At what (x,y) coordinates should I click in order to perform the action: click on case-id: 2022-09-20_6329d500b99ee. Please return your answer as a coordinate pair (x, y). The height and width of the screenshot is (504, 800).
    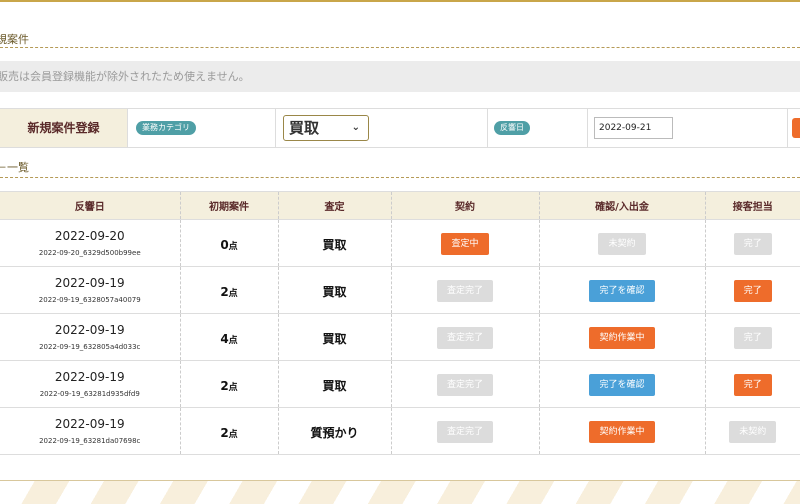
    Looking at the image, I should click on (89, 253).